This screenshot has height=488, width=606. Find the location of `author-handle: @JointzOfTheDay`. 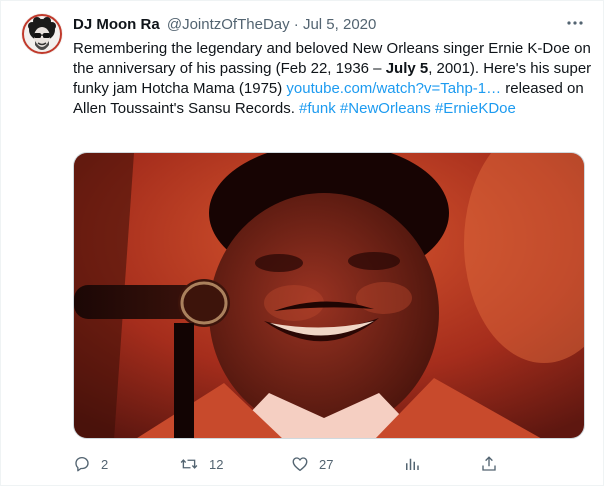

author-handle: @JointzOfTheDay is located at coordinates (228, 24).